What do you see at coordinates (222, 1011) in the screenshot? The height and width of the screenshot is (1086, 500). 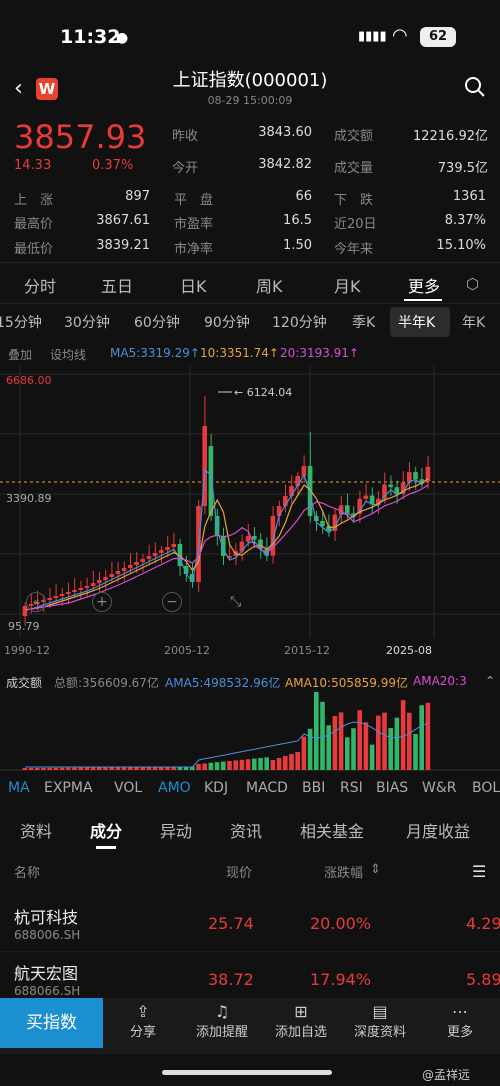 I see `bell-icon: ♫` at bounding box center [222, 1011].